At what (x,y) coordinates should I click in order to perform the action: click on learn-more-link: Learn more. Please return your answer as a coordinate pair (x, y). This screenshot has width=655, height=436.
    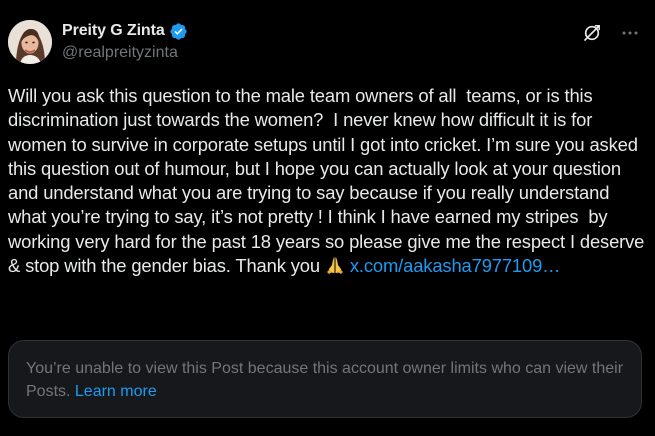
    Looking at the image, I should click on (116, 391).